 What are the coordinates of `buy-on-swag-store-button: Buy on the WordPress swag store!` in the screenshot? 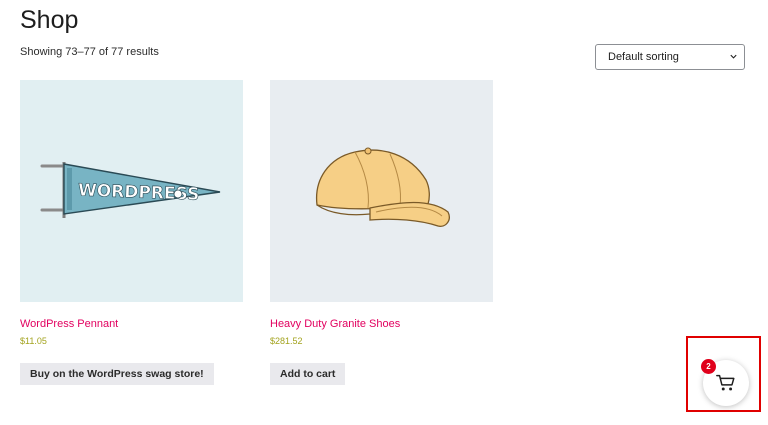 It's located at (117, 374).